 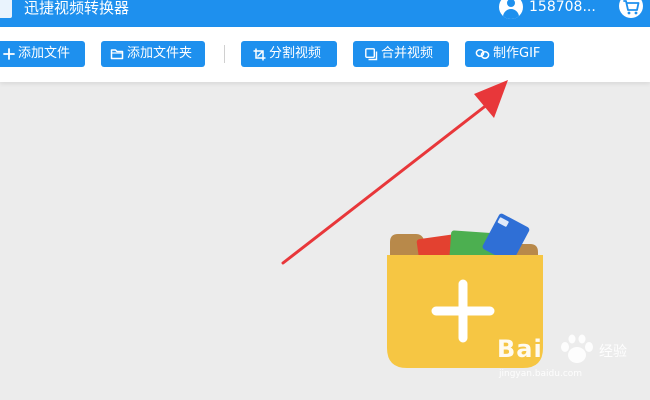 I want to click on cart-icon, so click(x=631, y=9).